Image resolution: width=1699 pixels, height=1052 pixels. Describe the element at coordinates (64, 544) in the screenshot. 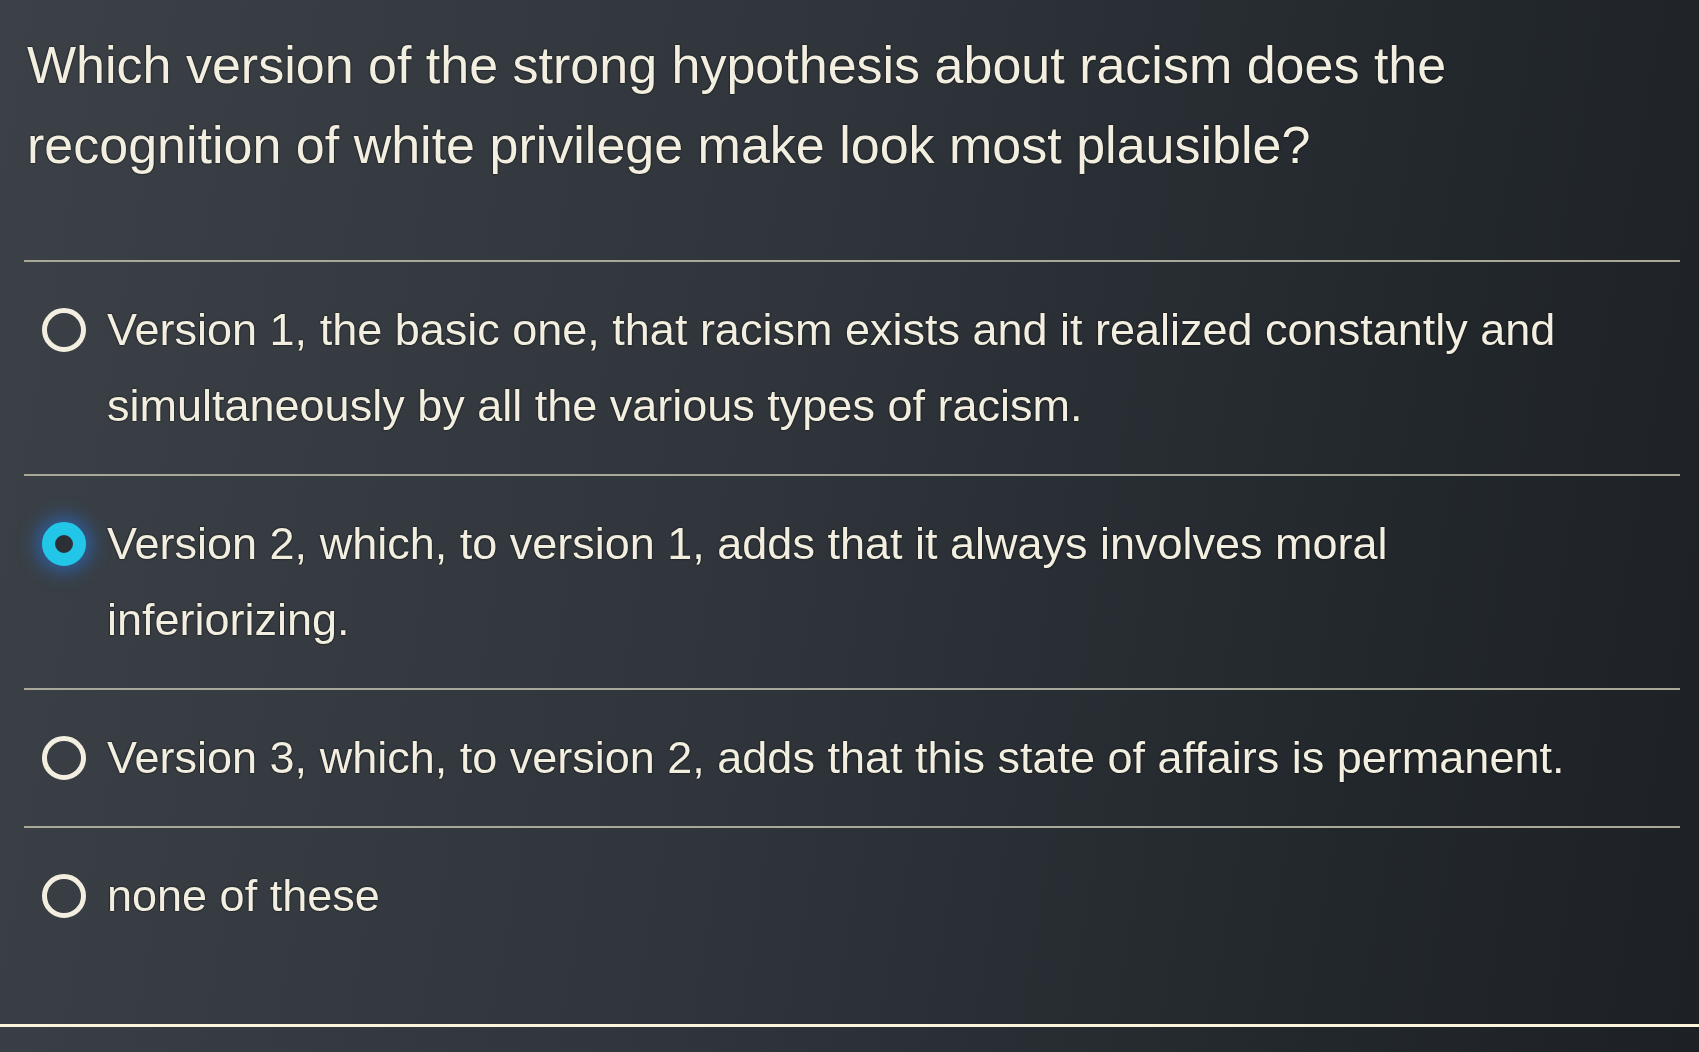

I see `radio-button` at that location.